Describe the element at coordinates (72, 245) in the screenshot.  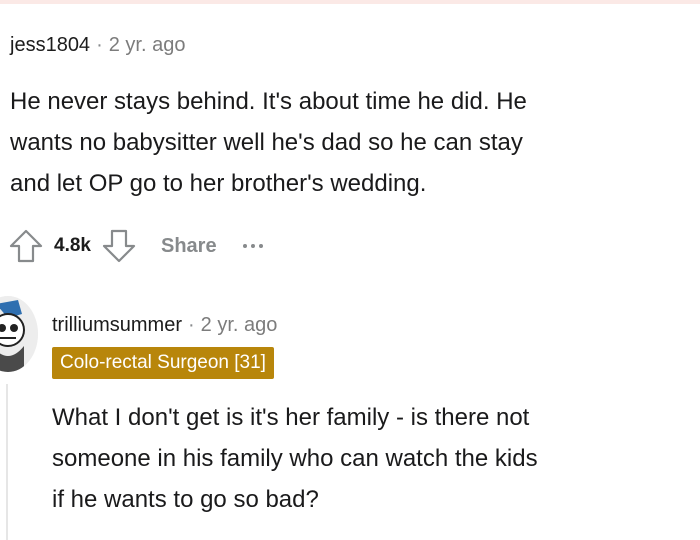
I see `vote-count: 4.8k` at that location.